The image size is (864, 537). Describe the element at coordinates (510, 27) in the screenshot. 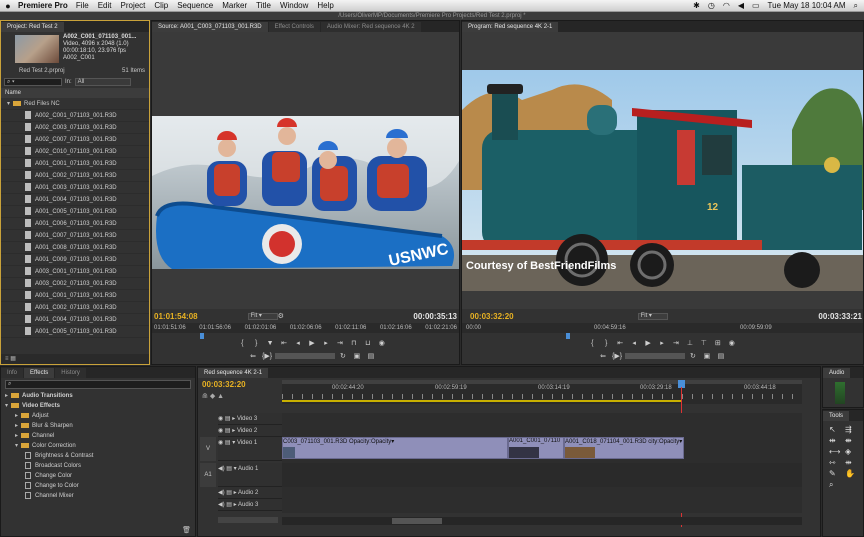

I see `tab-program: Program: Red sequence 4K 2-1` at that location.